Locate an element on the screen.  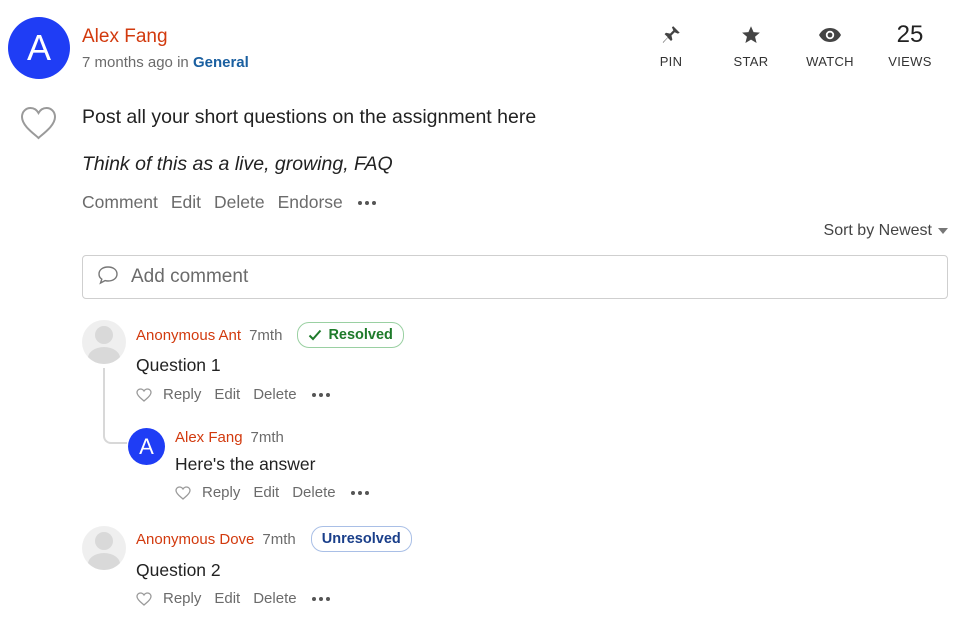
reply-author: Alex Fang is located at coordinates (209, 437).